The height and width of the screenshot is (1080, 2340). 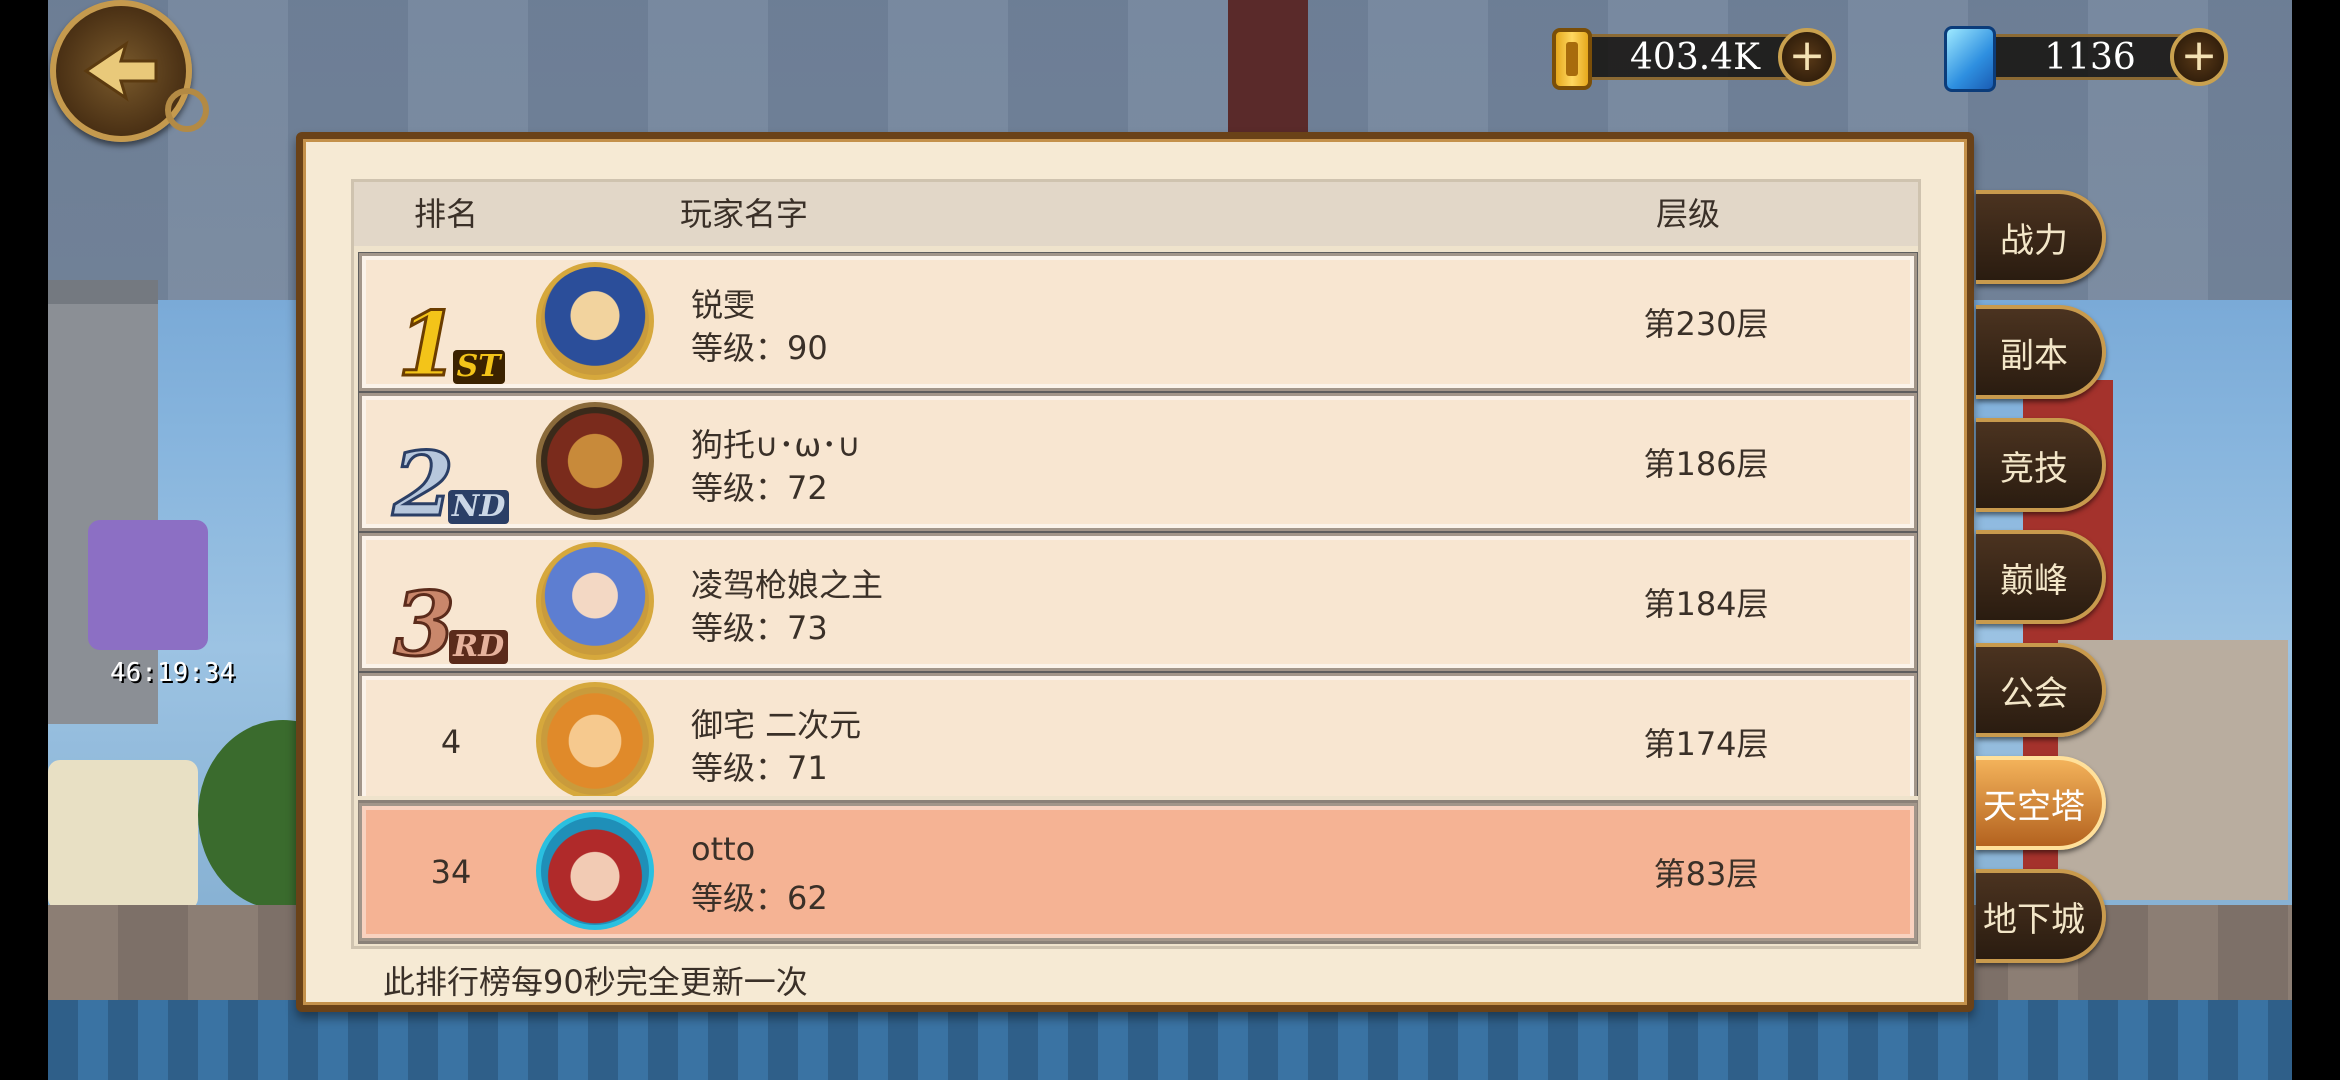 What do you see at coordinates (723, 849) in the screenshot?
I see `self-name: otto` at bounding box center [723, 849].